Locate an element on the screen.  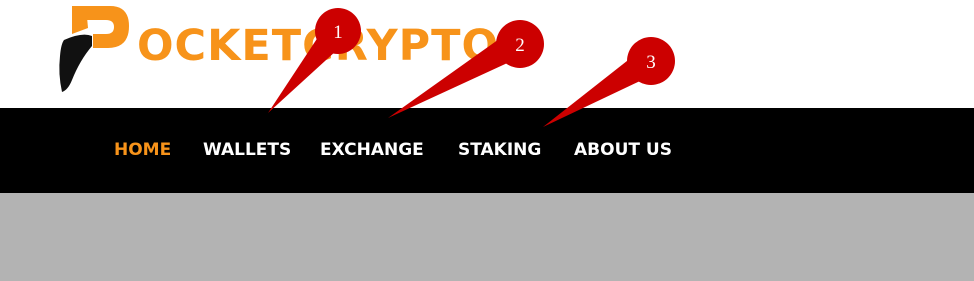
nav-item-home: HOME is located at coordinates (142, 150).